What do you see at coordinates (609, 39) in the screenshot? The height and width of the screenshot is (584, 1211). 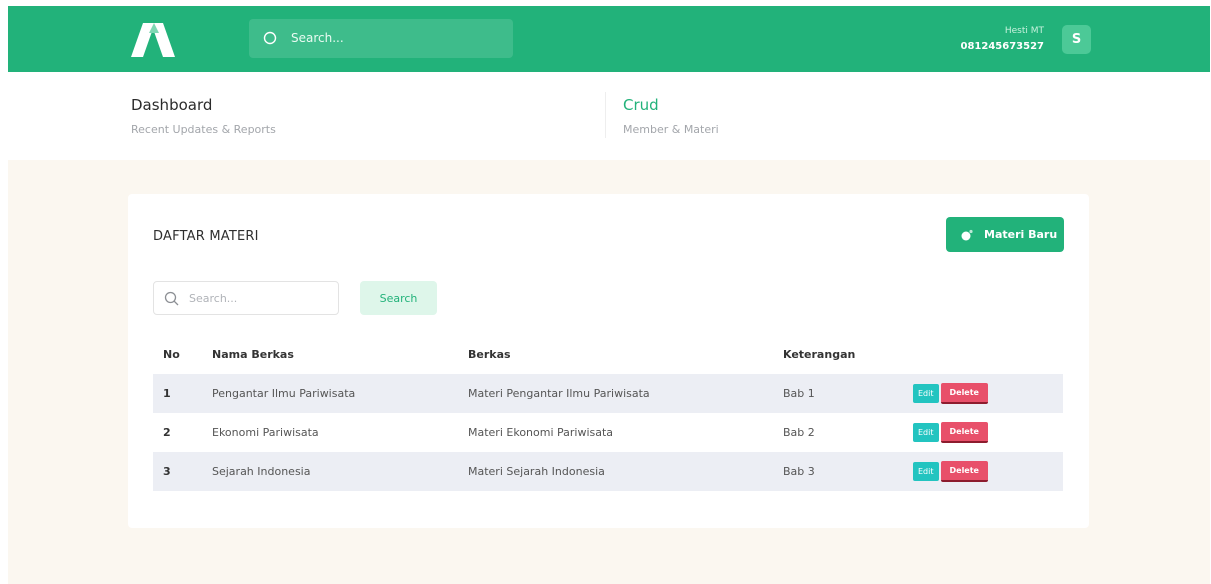 I see `top-navbar: Search... Hesti MT 081245673527 S` at bounding box center [609, 39].